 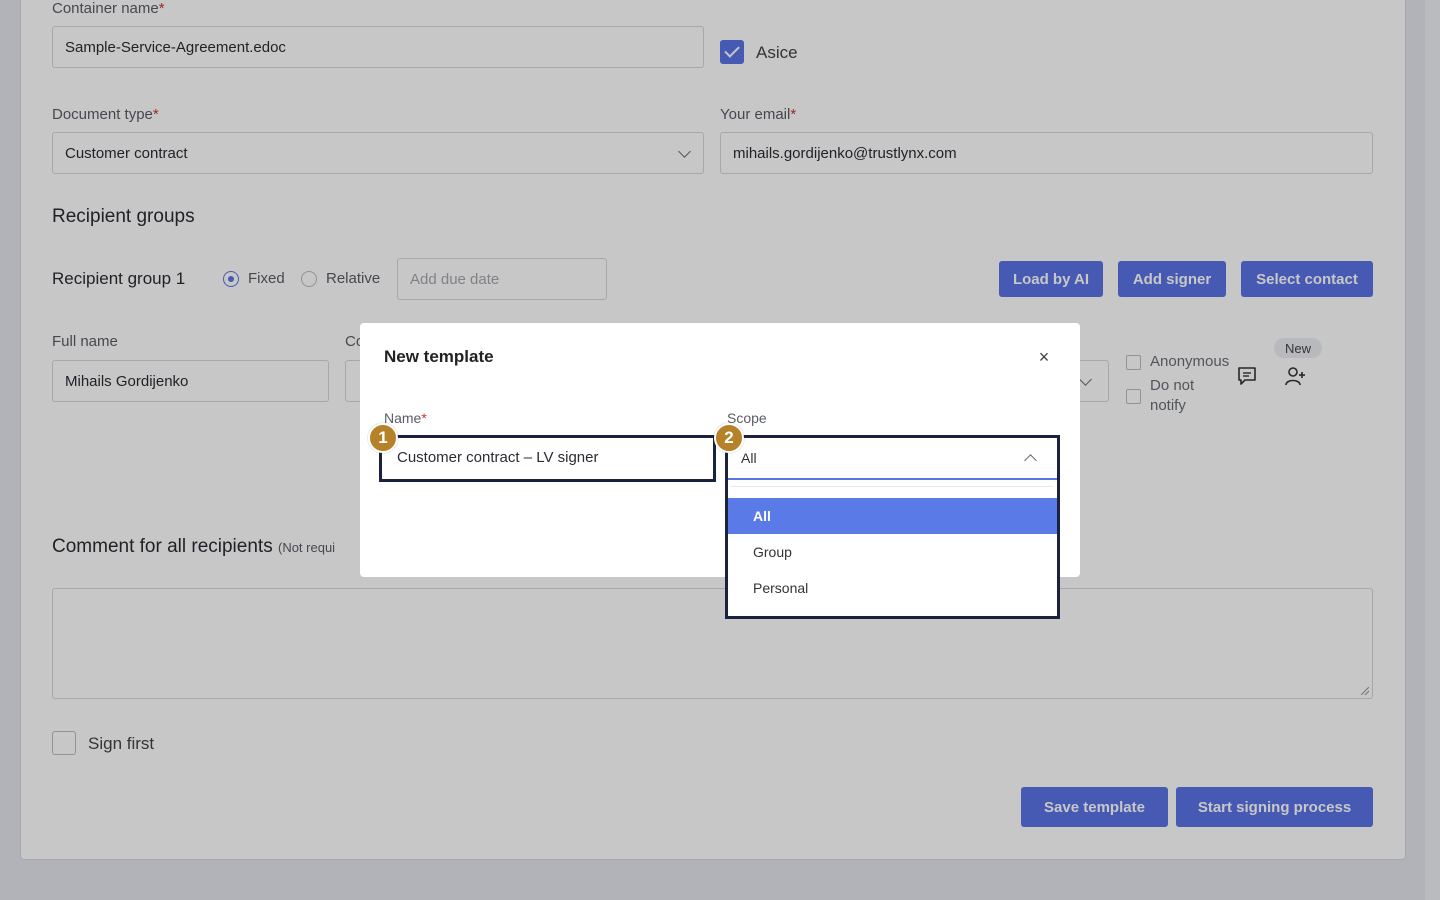 I want to click on scope-option-personal: Personal, so click(x=892, y=588).